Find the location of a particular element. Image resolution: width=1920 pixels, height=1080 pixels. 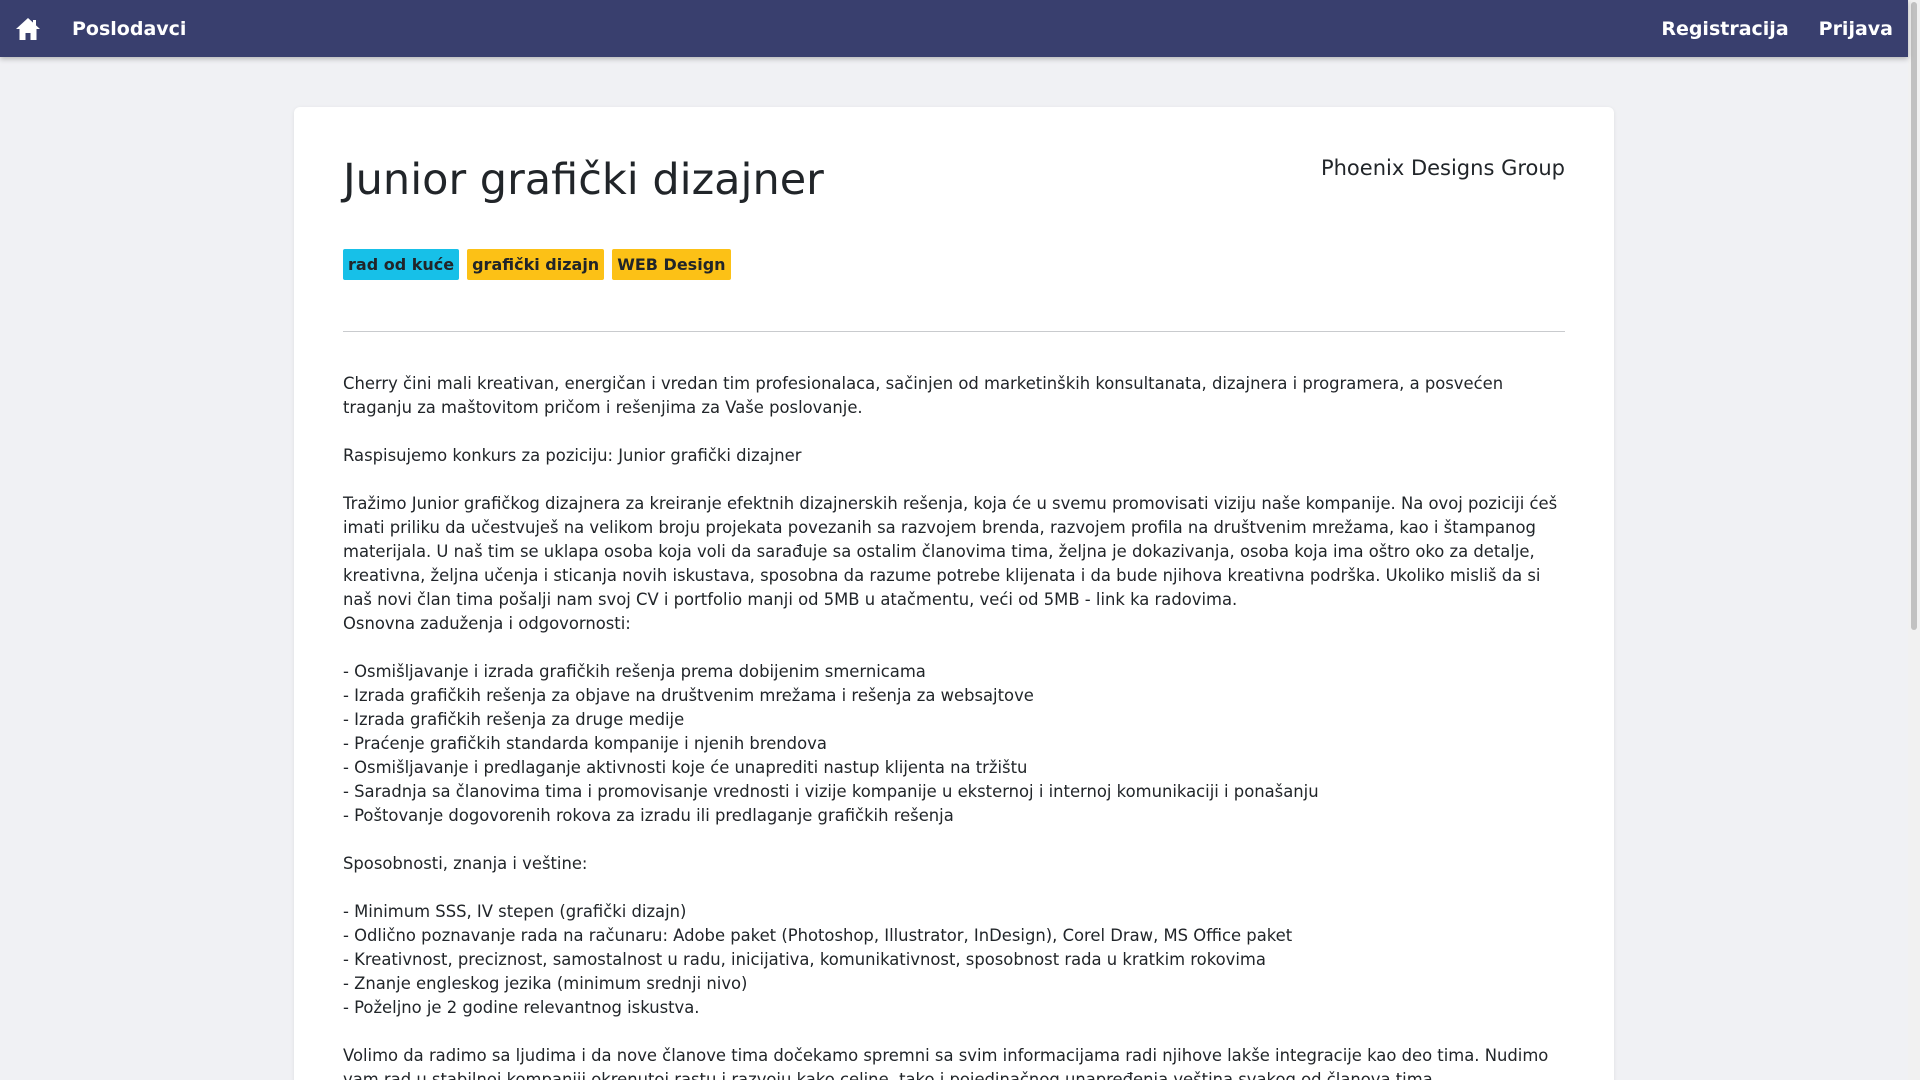

duties-heading: Osnovna zaduženja i odgovornosti: is located at coordinates (487, 623).